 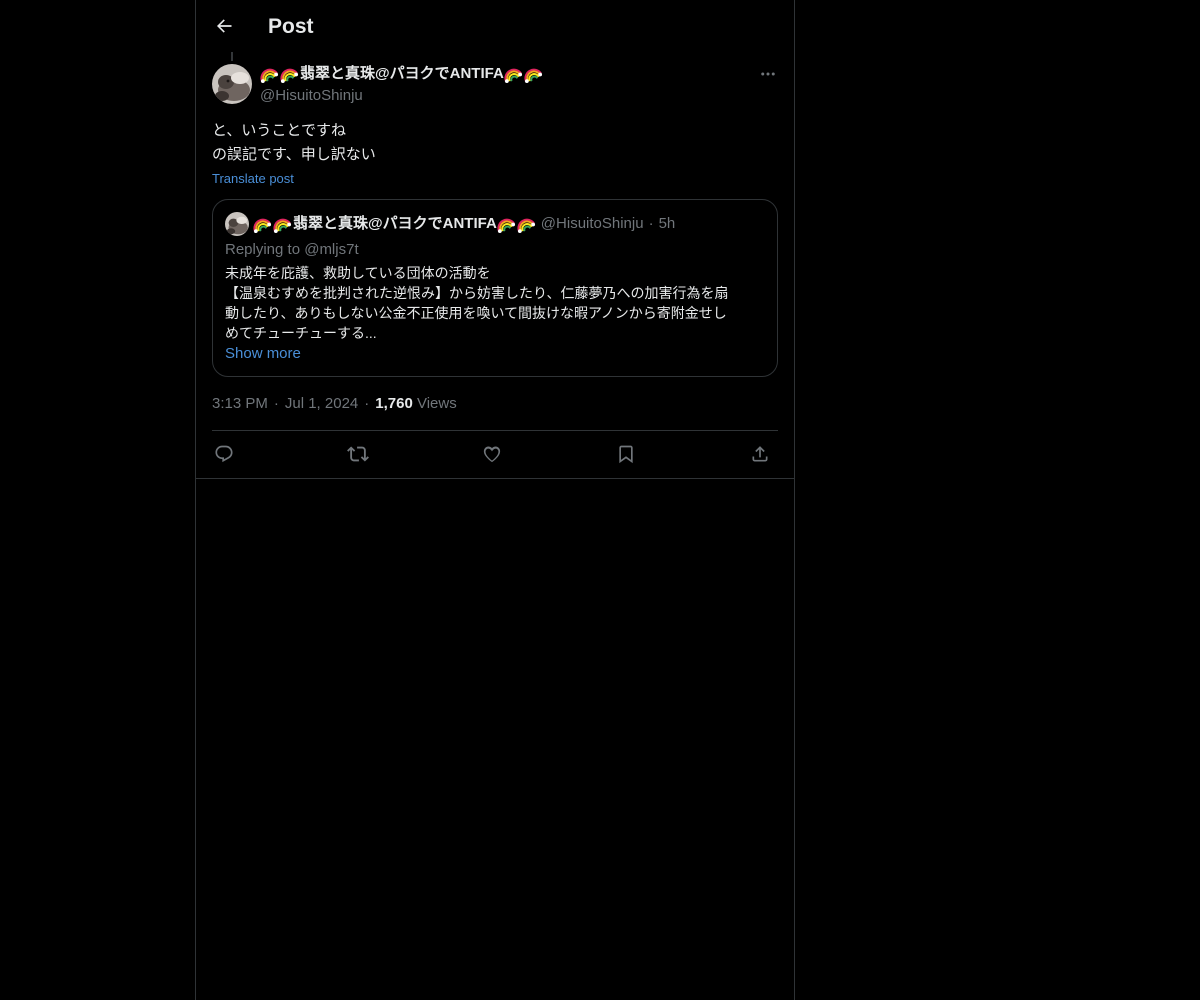 I want to click on quoted-author-name: 翡翠と真珠@パヨクでANTIFA, so click(x=395, y=224).